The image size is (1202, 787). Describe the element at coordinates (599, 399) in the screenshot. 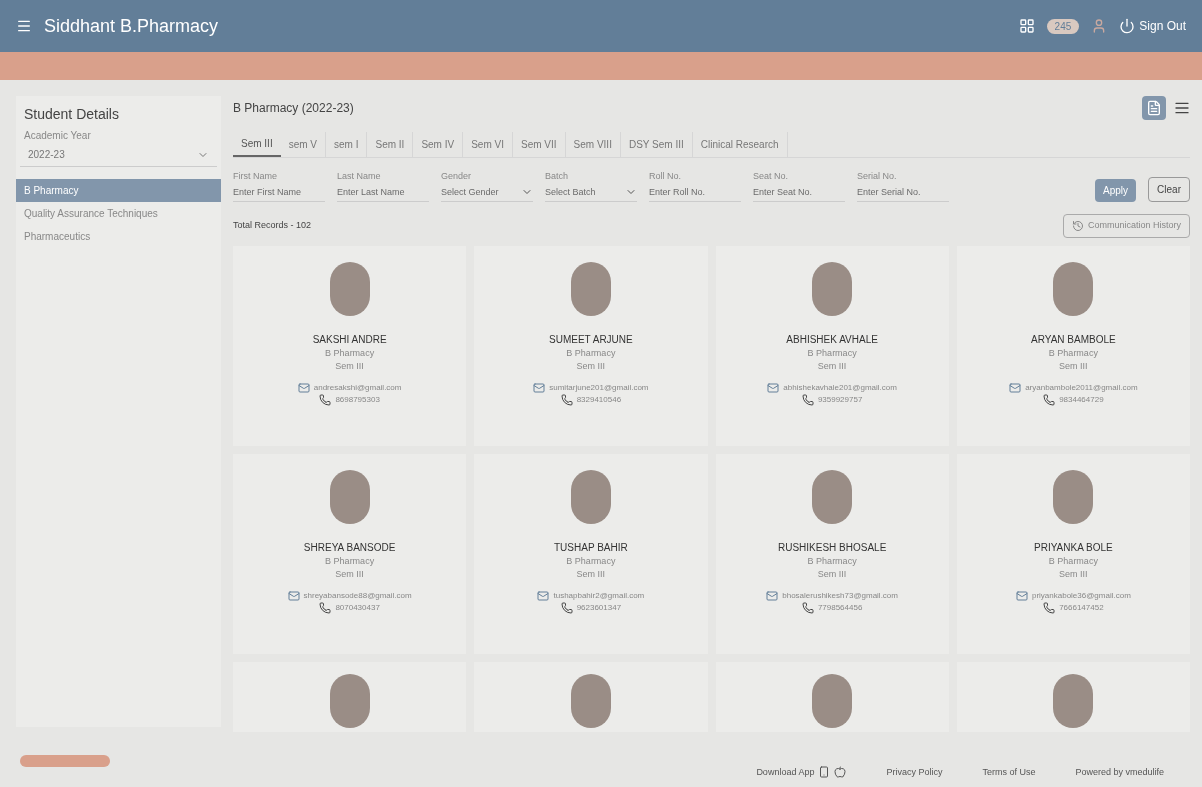

I see `student-phone: 8329410546` at that location.